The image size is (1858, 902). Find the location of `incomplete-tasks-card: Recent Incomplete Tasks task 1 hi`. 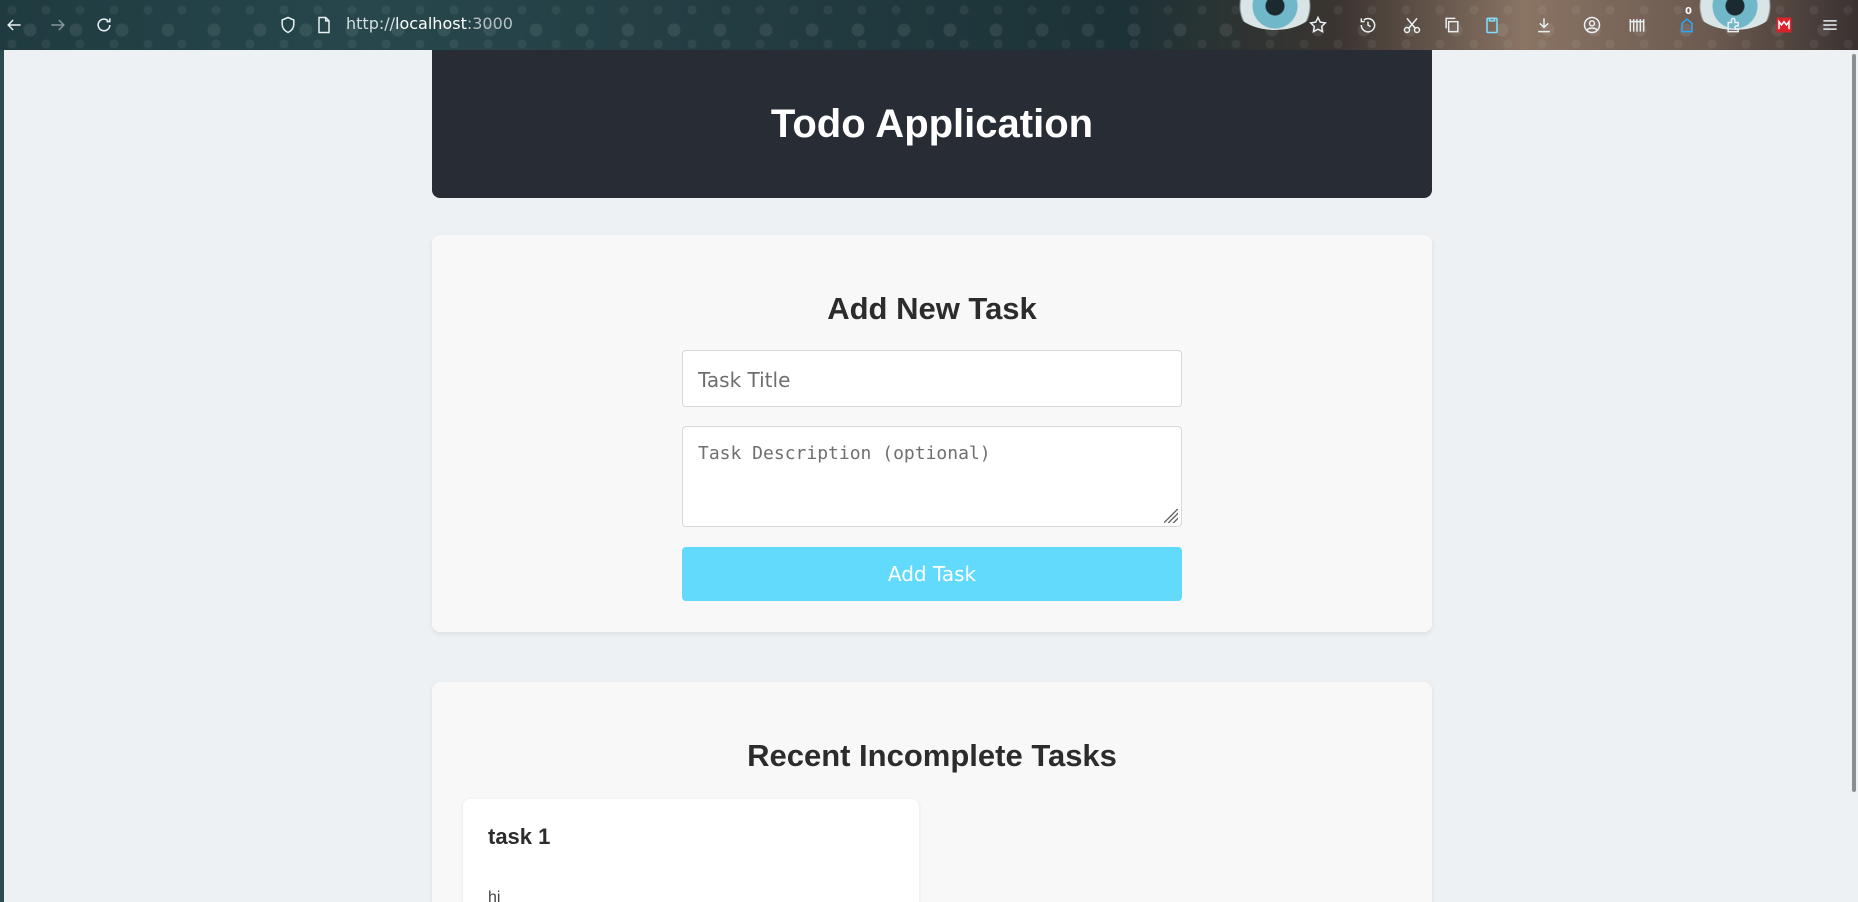

incomplete-tasks-card: Recent Incomplete Tasks task 1 hi is located at coordinates (932, 792).